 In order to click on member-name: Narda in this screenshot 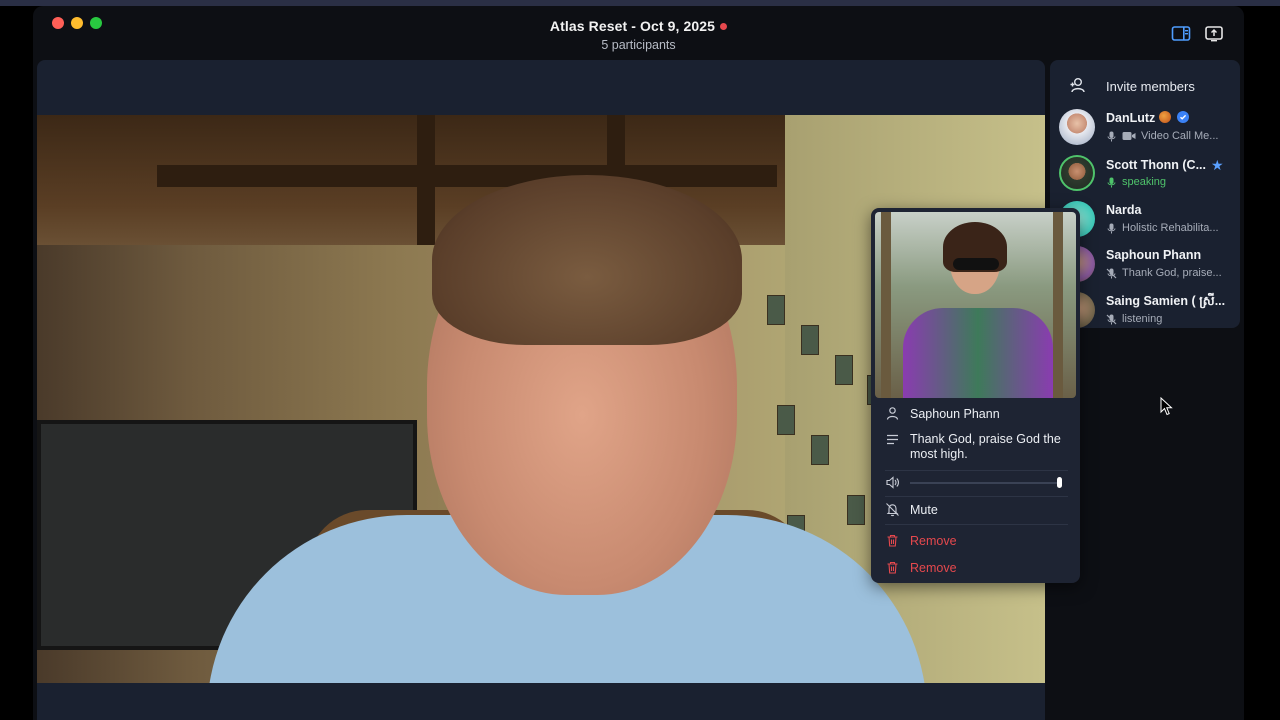, I will do `click(1124, 210)`.